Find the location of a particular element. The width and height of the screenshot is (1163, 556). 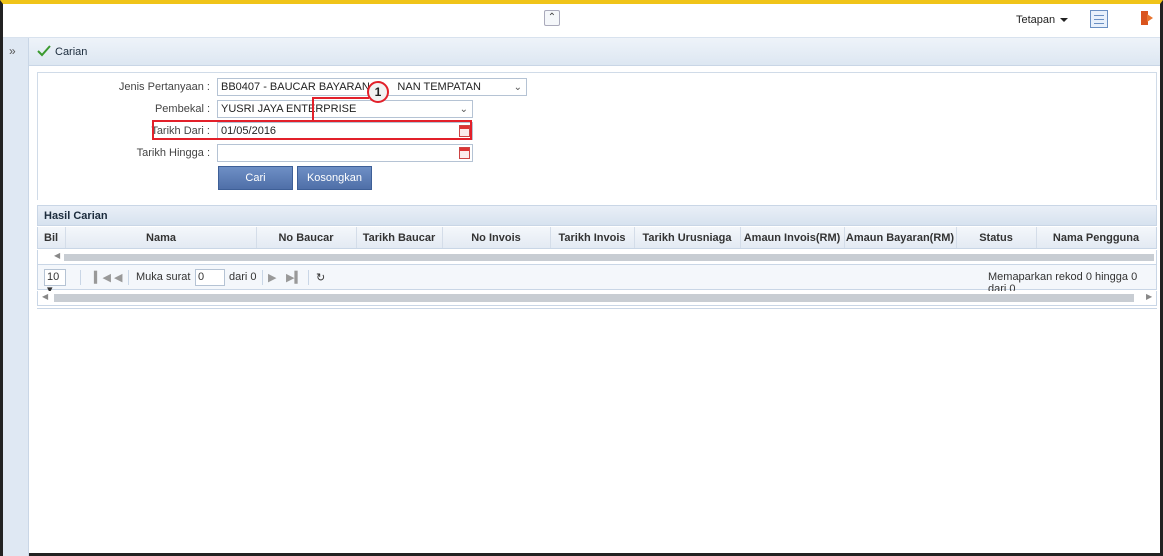

first-page-icon: ▍◀ is located at coordinates (102, 277).